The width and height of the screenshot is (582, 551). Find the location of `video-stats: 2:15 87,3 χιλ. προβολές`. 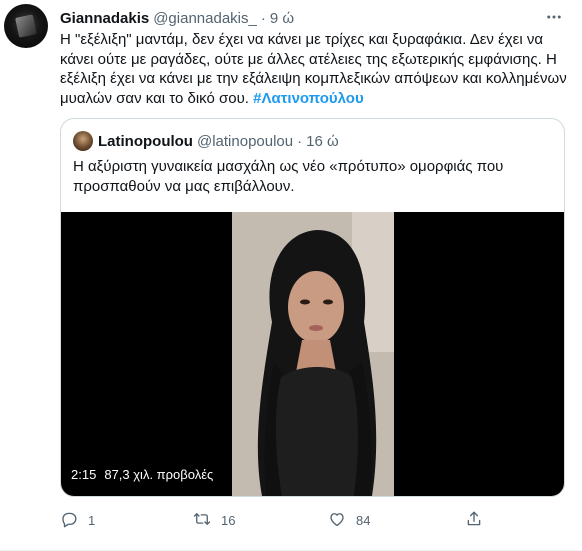

video-stats: 2:15 87,3 χιλ. προβολές is located at coordinates (142, 474).